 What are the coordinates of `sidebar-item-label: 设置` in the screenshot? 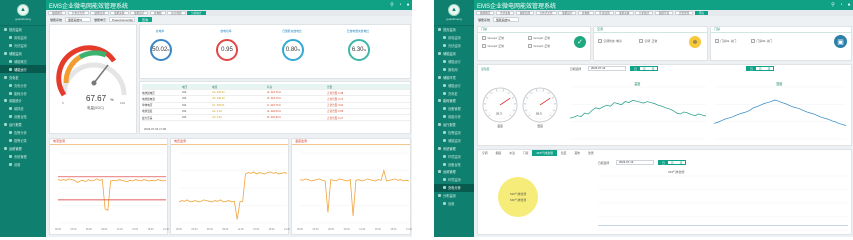 It's located at (451, 204).